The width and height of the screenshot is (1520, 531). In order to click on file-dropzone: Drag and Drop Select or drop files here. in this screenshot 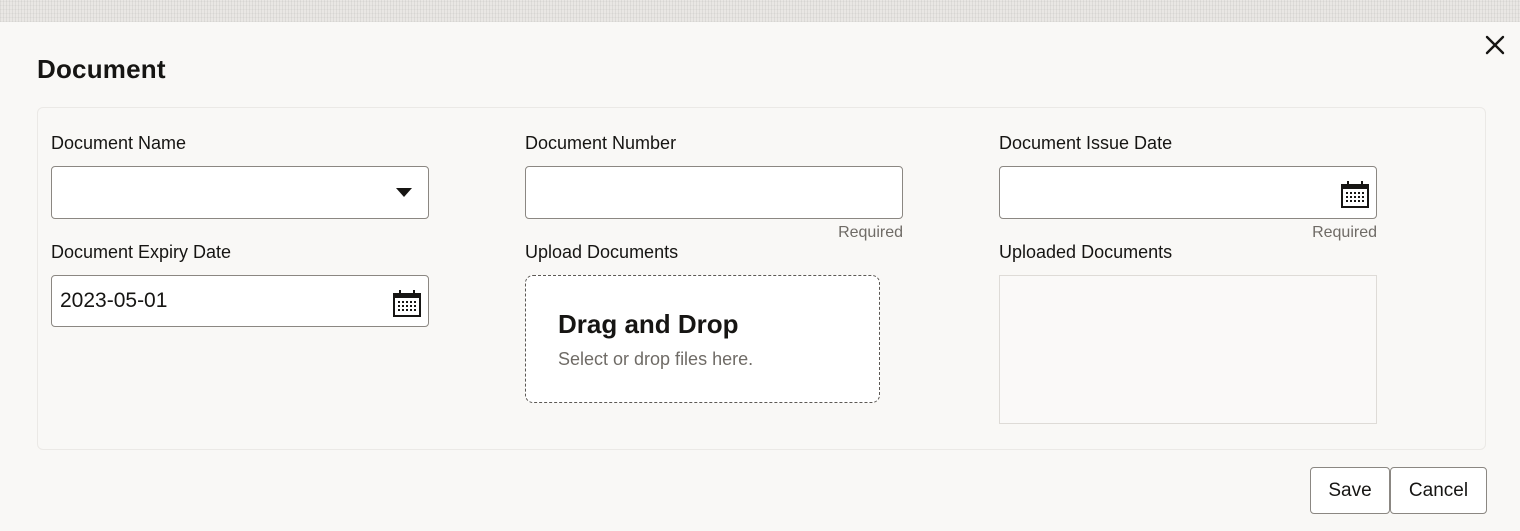, I will do `click(702, 339)`.